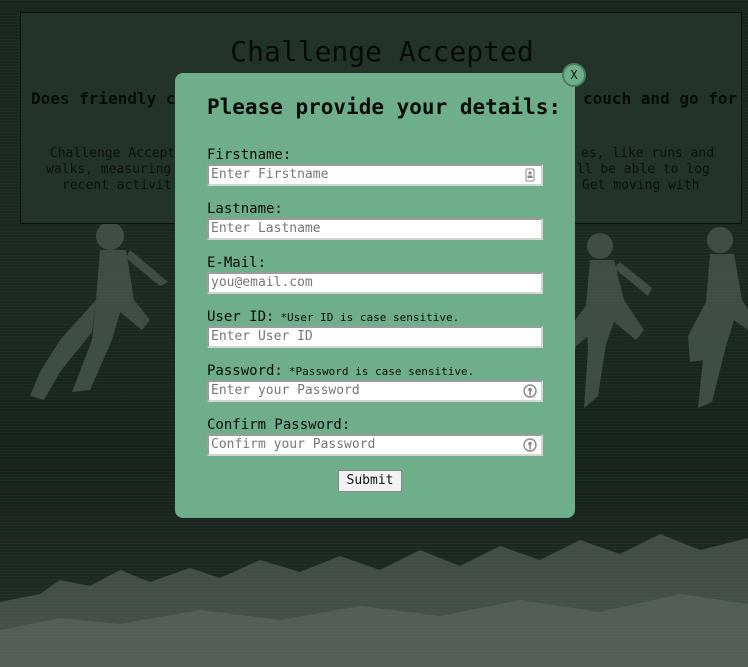 The image size is (748, 667). What do you see at coordinates (262, 336) in the screenshot?
I see `userid-placeholder: Enter User ID` at bounding box center [262, 336].